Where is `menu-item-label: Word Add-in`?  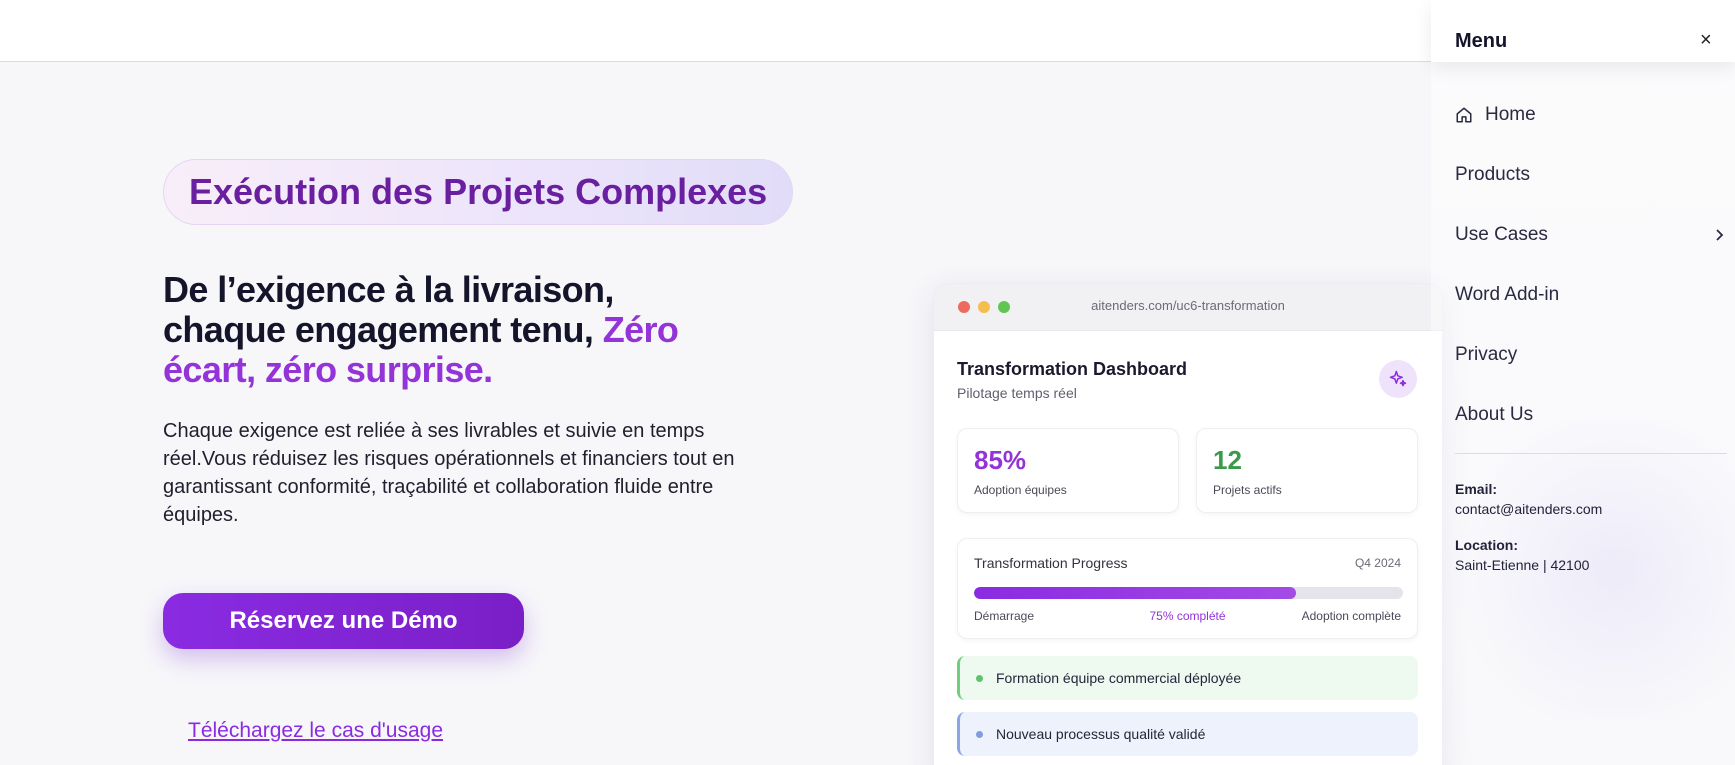 menu-item-label: Word Add-in is located at coordinates (1507, 294).